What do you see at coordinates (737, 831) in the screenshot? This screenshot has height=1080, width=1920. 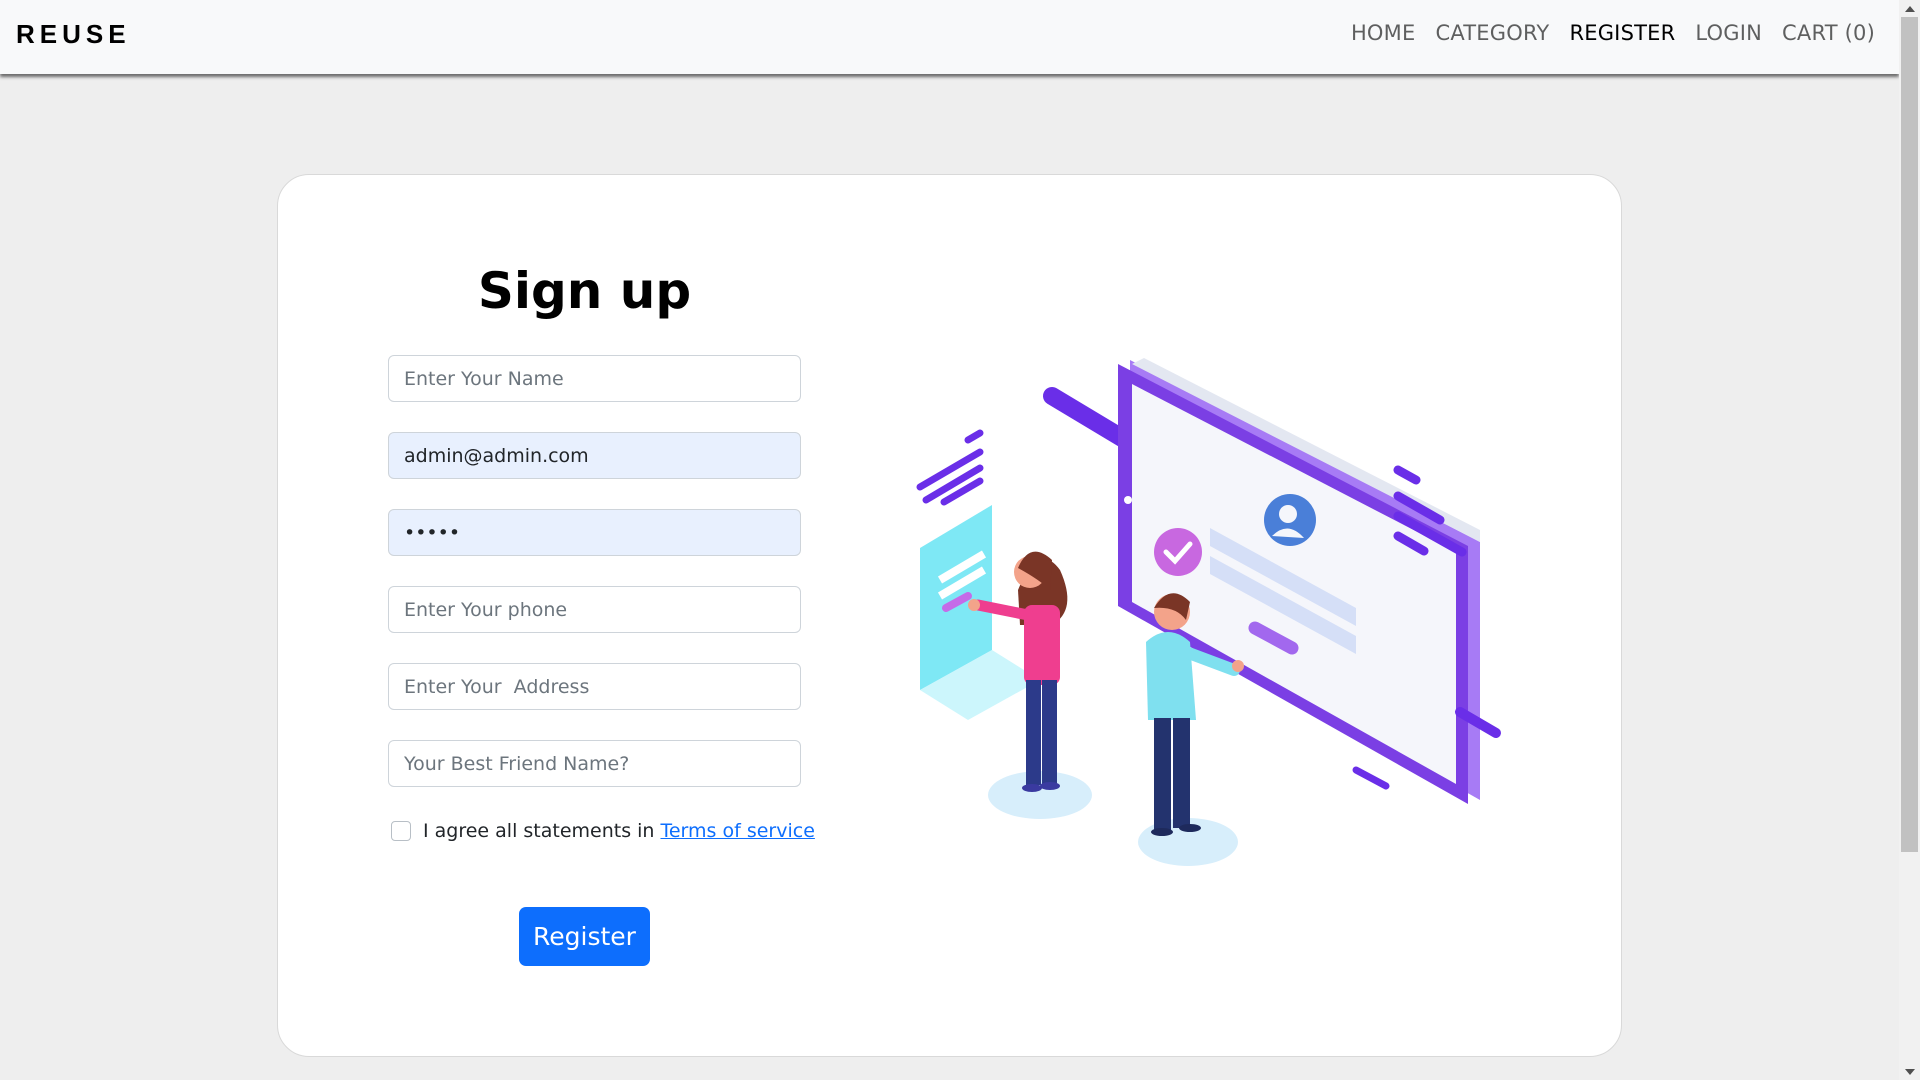 I see `terms-of-service-link: Terms of service` at bounding box center [737, 831].